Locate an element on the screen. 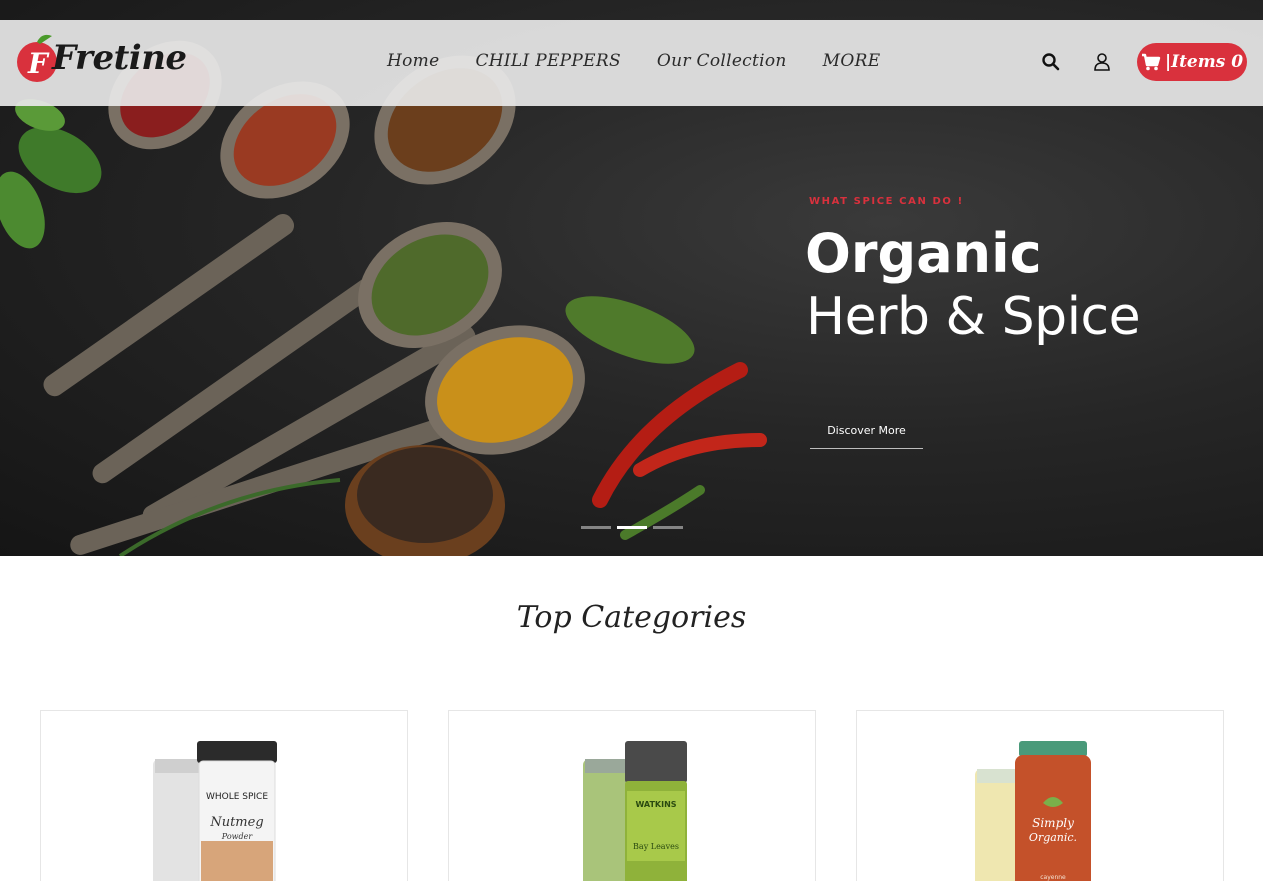 The width and height of the screenshot is (1263, 881). slider-dots is located at coordinates (632, 527).